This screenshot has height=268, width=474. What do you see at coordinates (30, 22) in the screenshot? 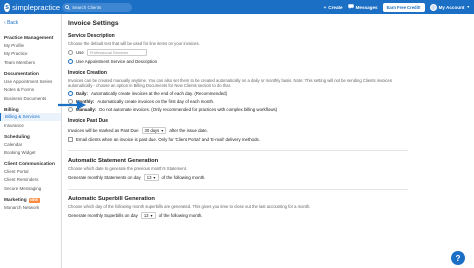
I see `back-link: ‹ Back` at bounding box center [30, 22].